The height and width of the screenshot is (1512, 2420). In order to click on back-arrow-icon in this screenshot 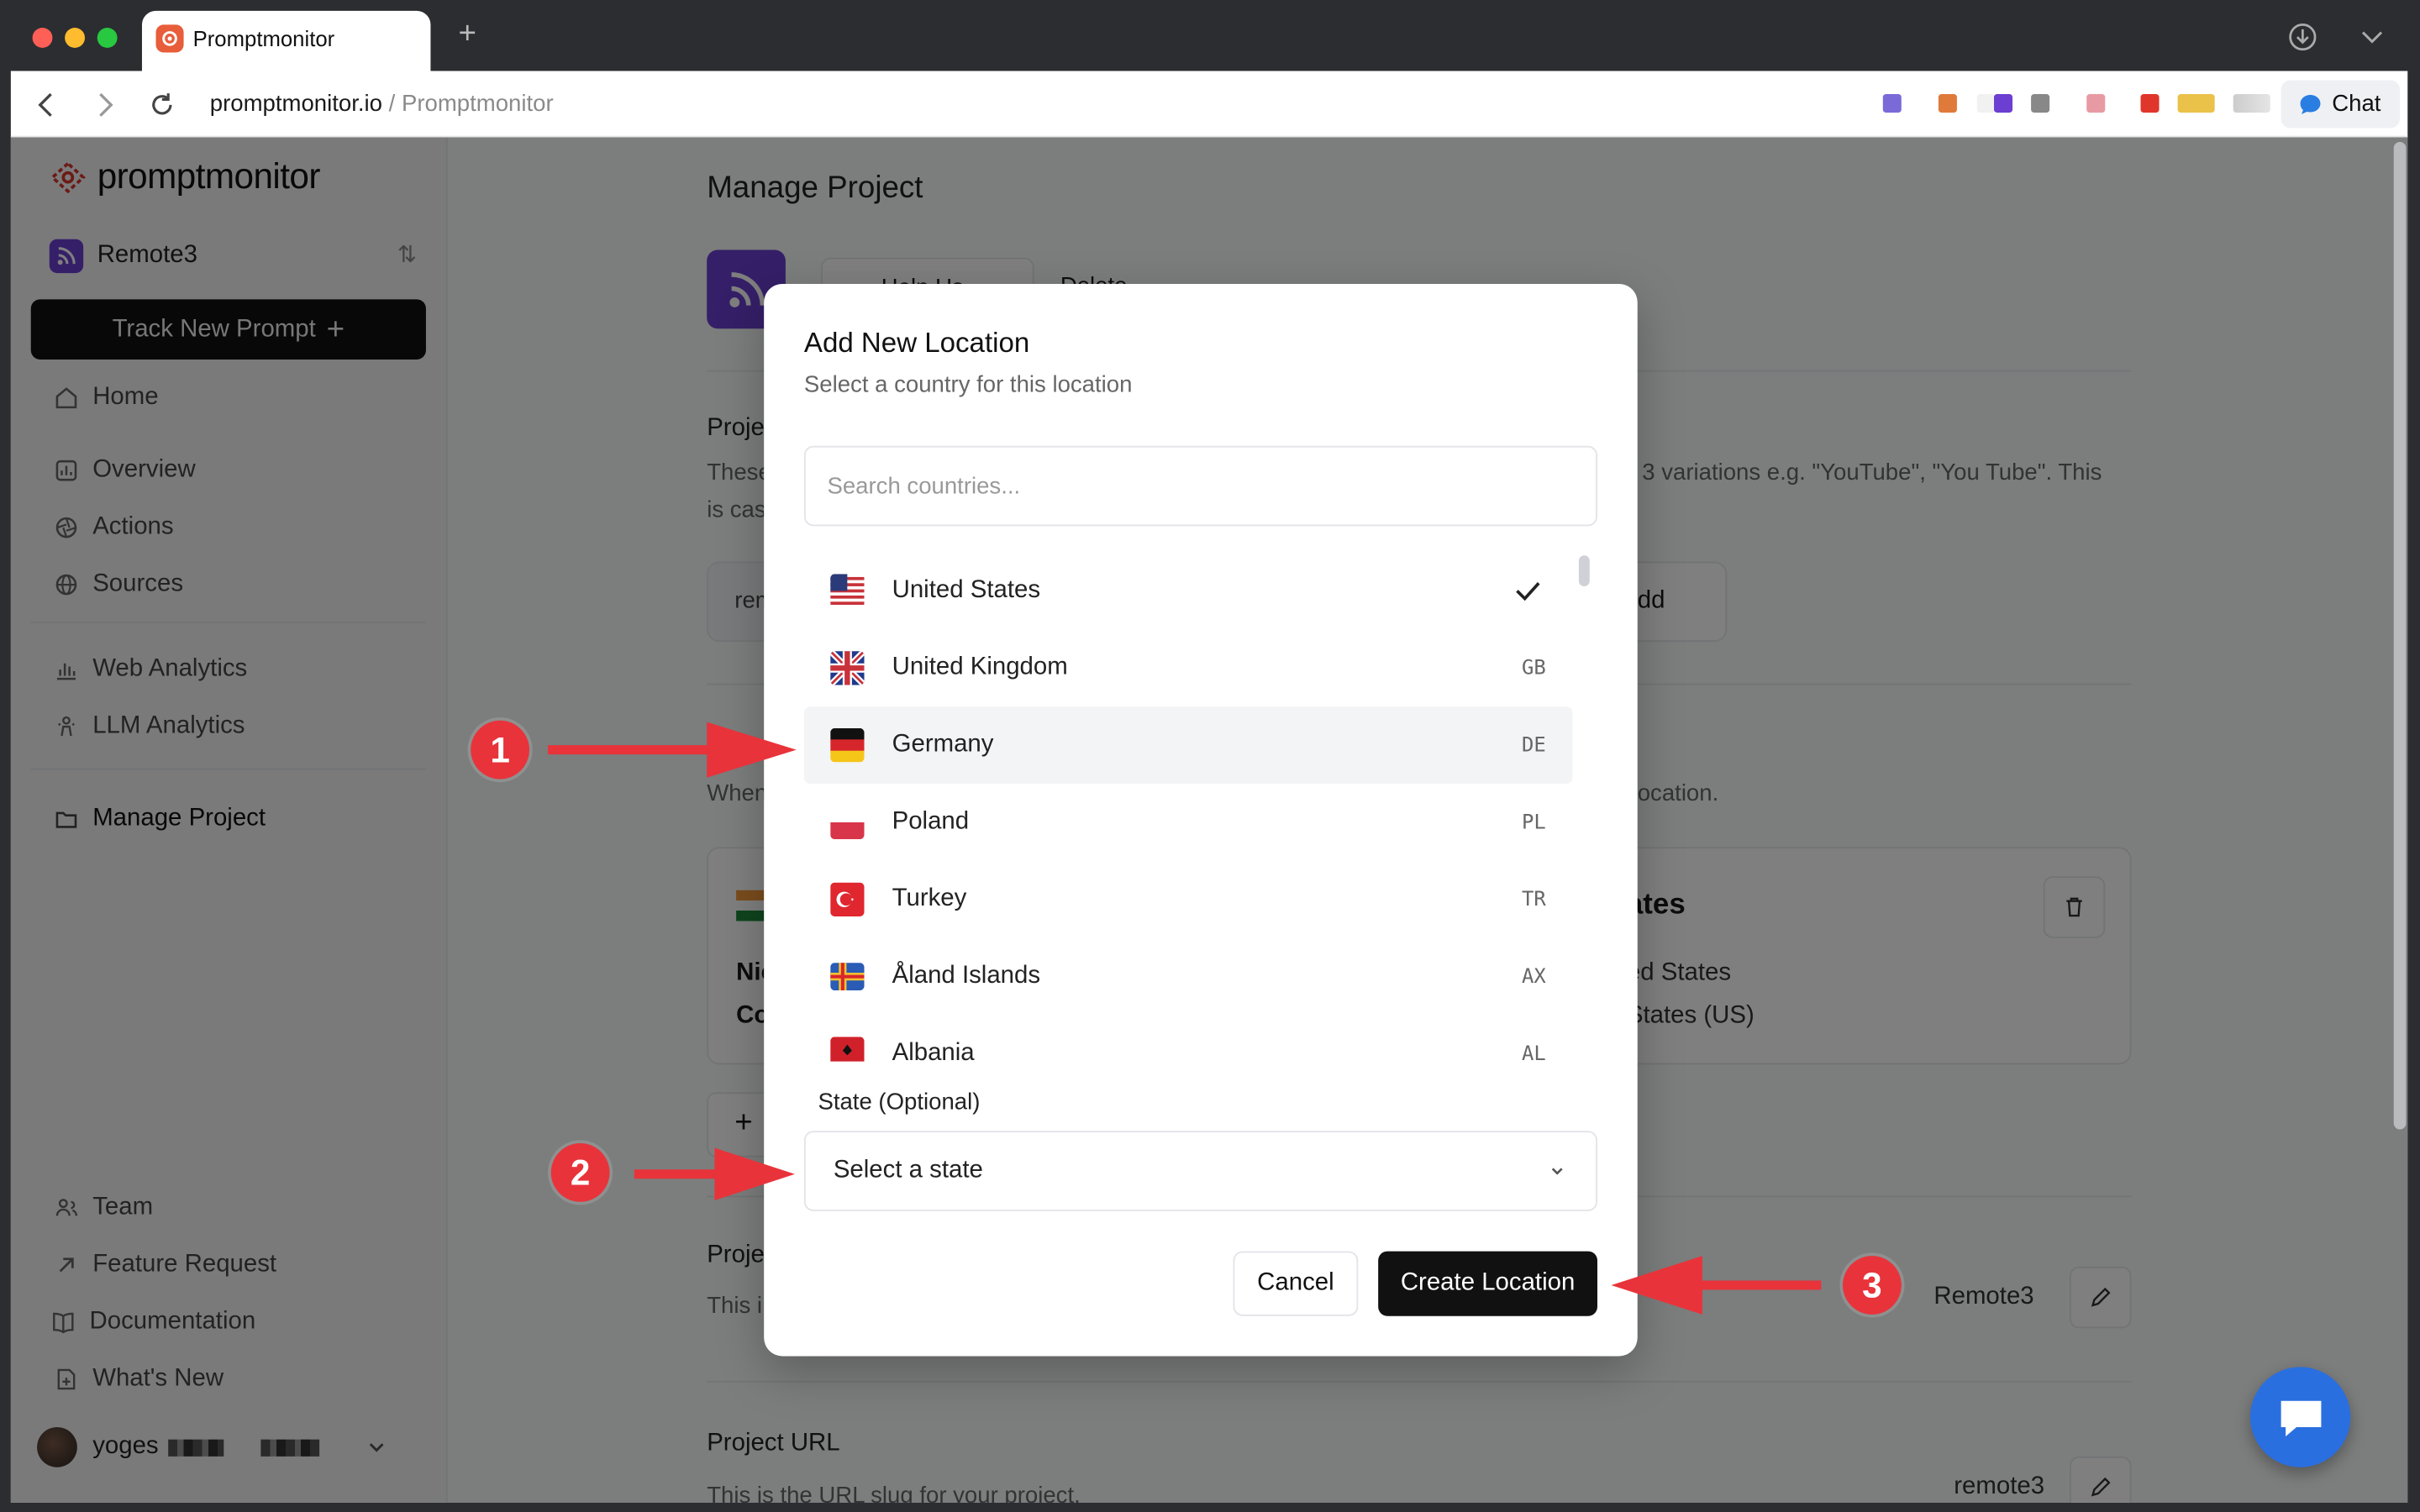, I will do `click(46, 105)`.